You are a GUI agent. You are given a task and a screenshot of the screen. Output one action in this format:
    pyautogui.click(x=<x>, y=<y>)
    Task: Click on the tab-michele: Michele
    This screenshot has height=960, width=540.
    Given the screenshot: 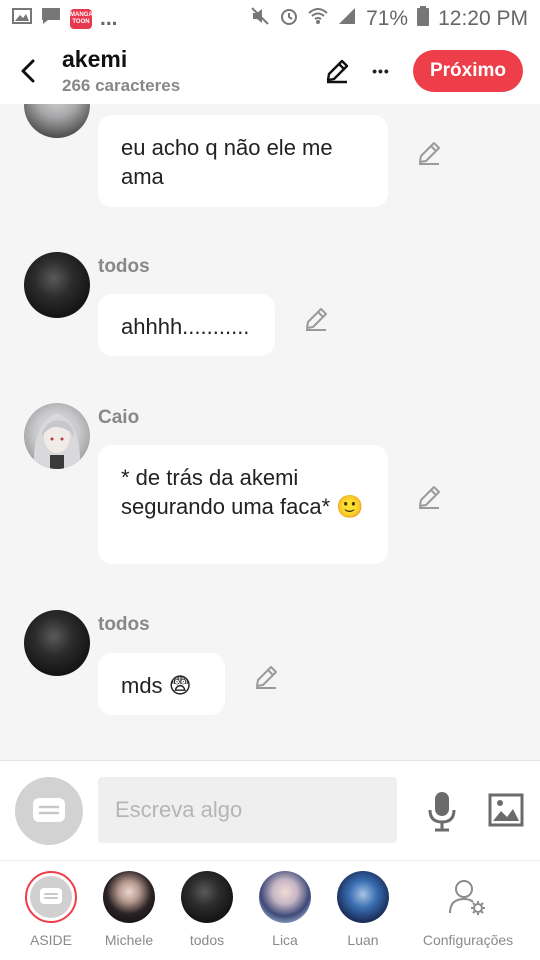 What is the action you would take?
    pyautogui.click(x=129, y=909)
    